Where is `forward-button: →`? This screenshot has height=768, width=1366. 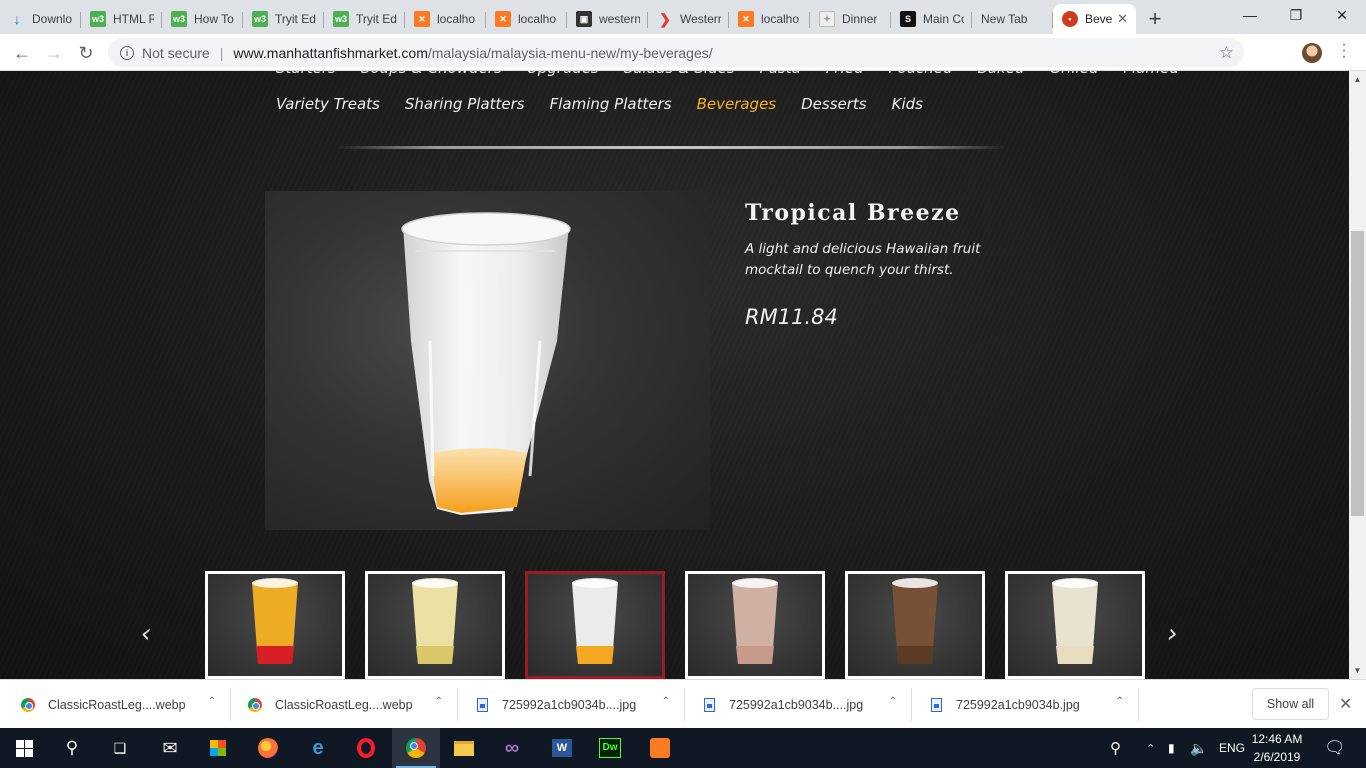
forward-button: → is located at coordinates (54, 53).